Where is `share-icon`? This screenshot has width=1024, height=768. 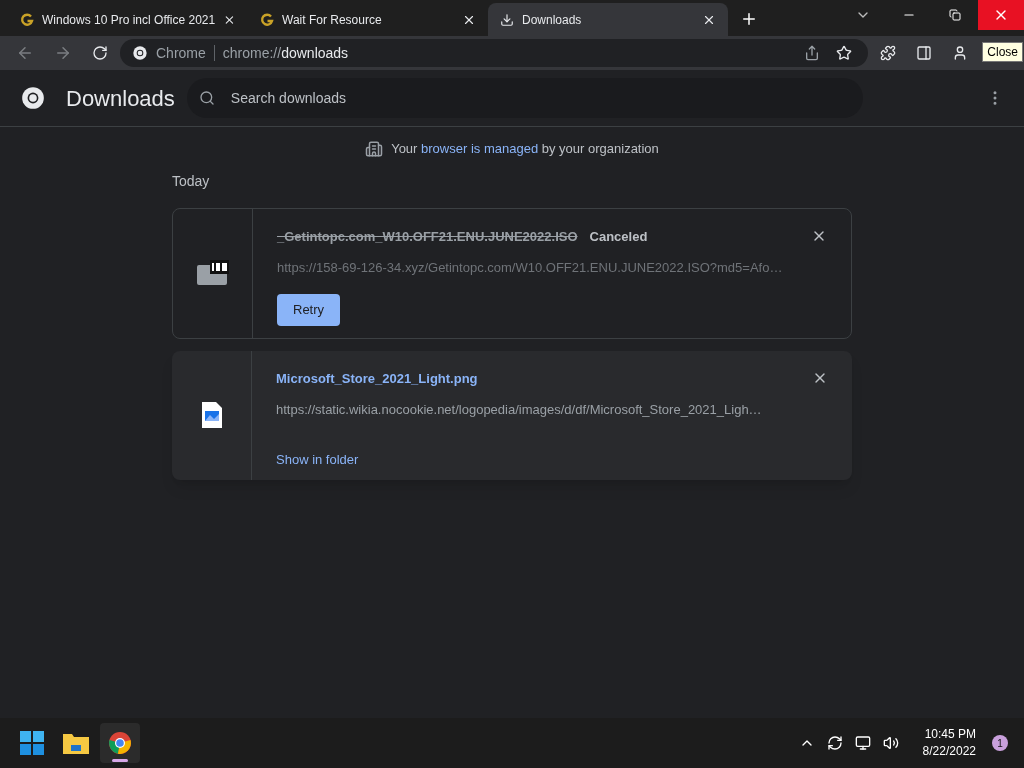 share-icon is located at coordinates (812, 53).